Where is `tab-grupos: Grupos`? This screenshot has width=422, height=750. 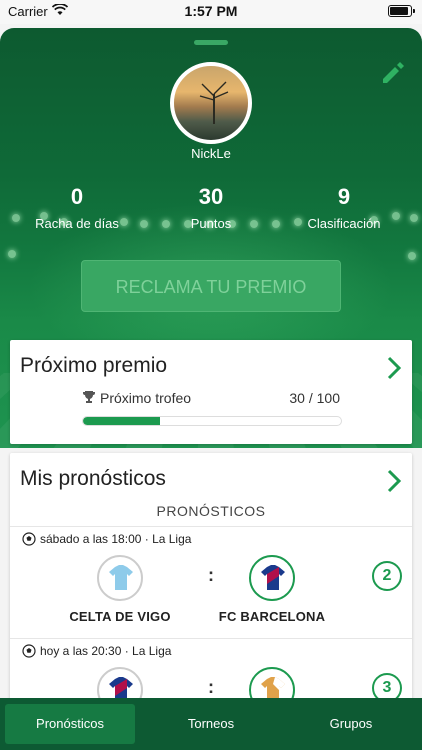
tab-grupos: Grupos is located at coordinates (351, 724).